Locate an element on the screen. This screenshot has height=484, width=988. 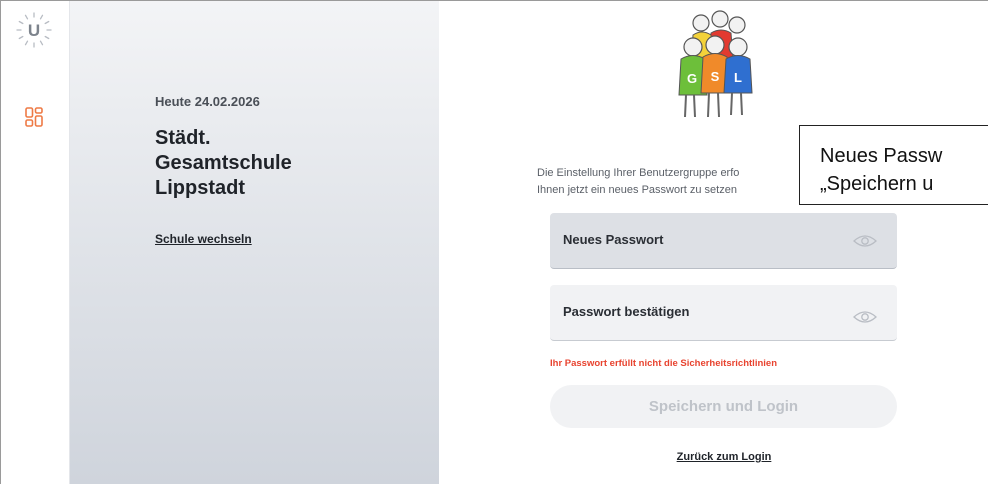
confirm-password-label: Passwort bestätigen is located at coordinates (626, 311).